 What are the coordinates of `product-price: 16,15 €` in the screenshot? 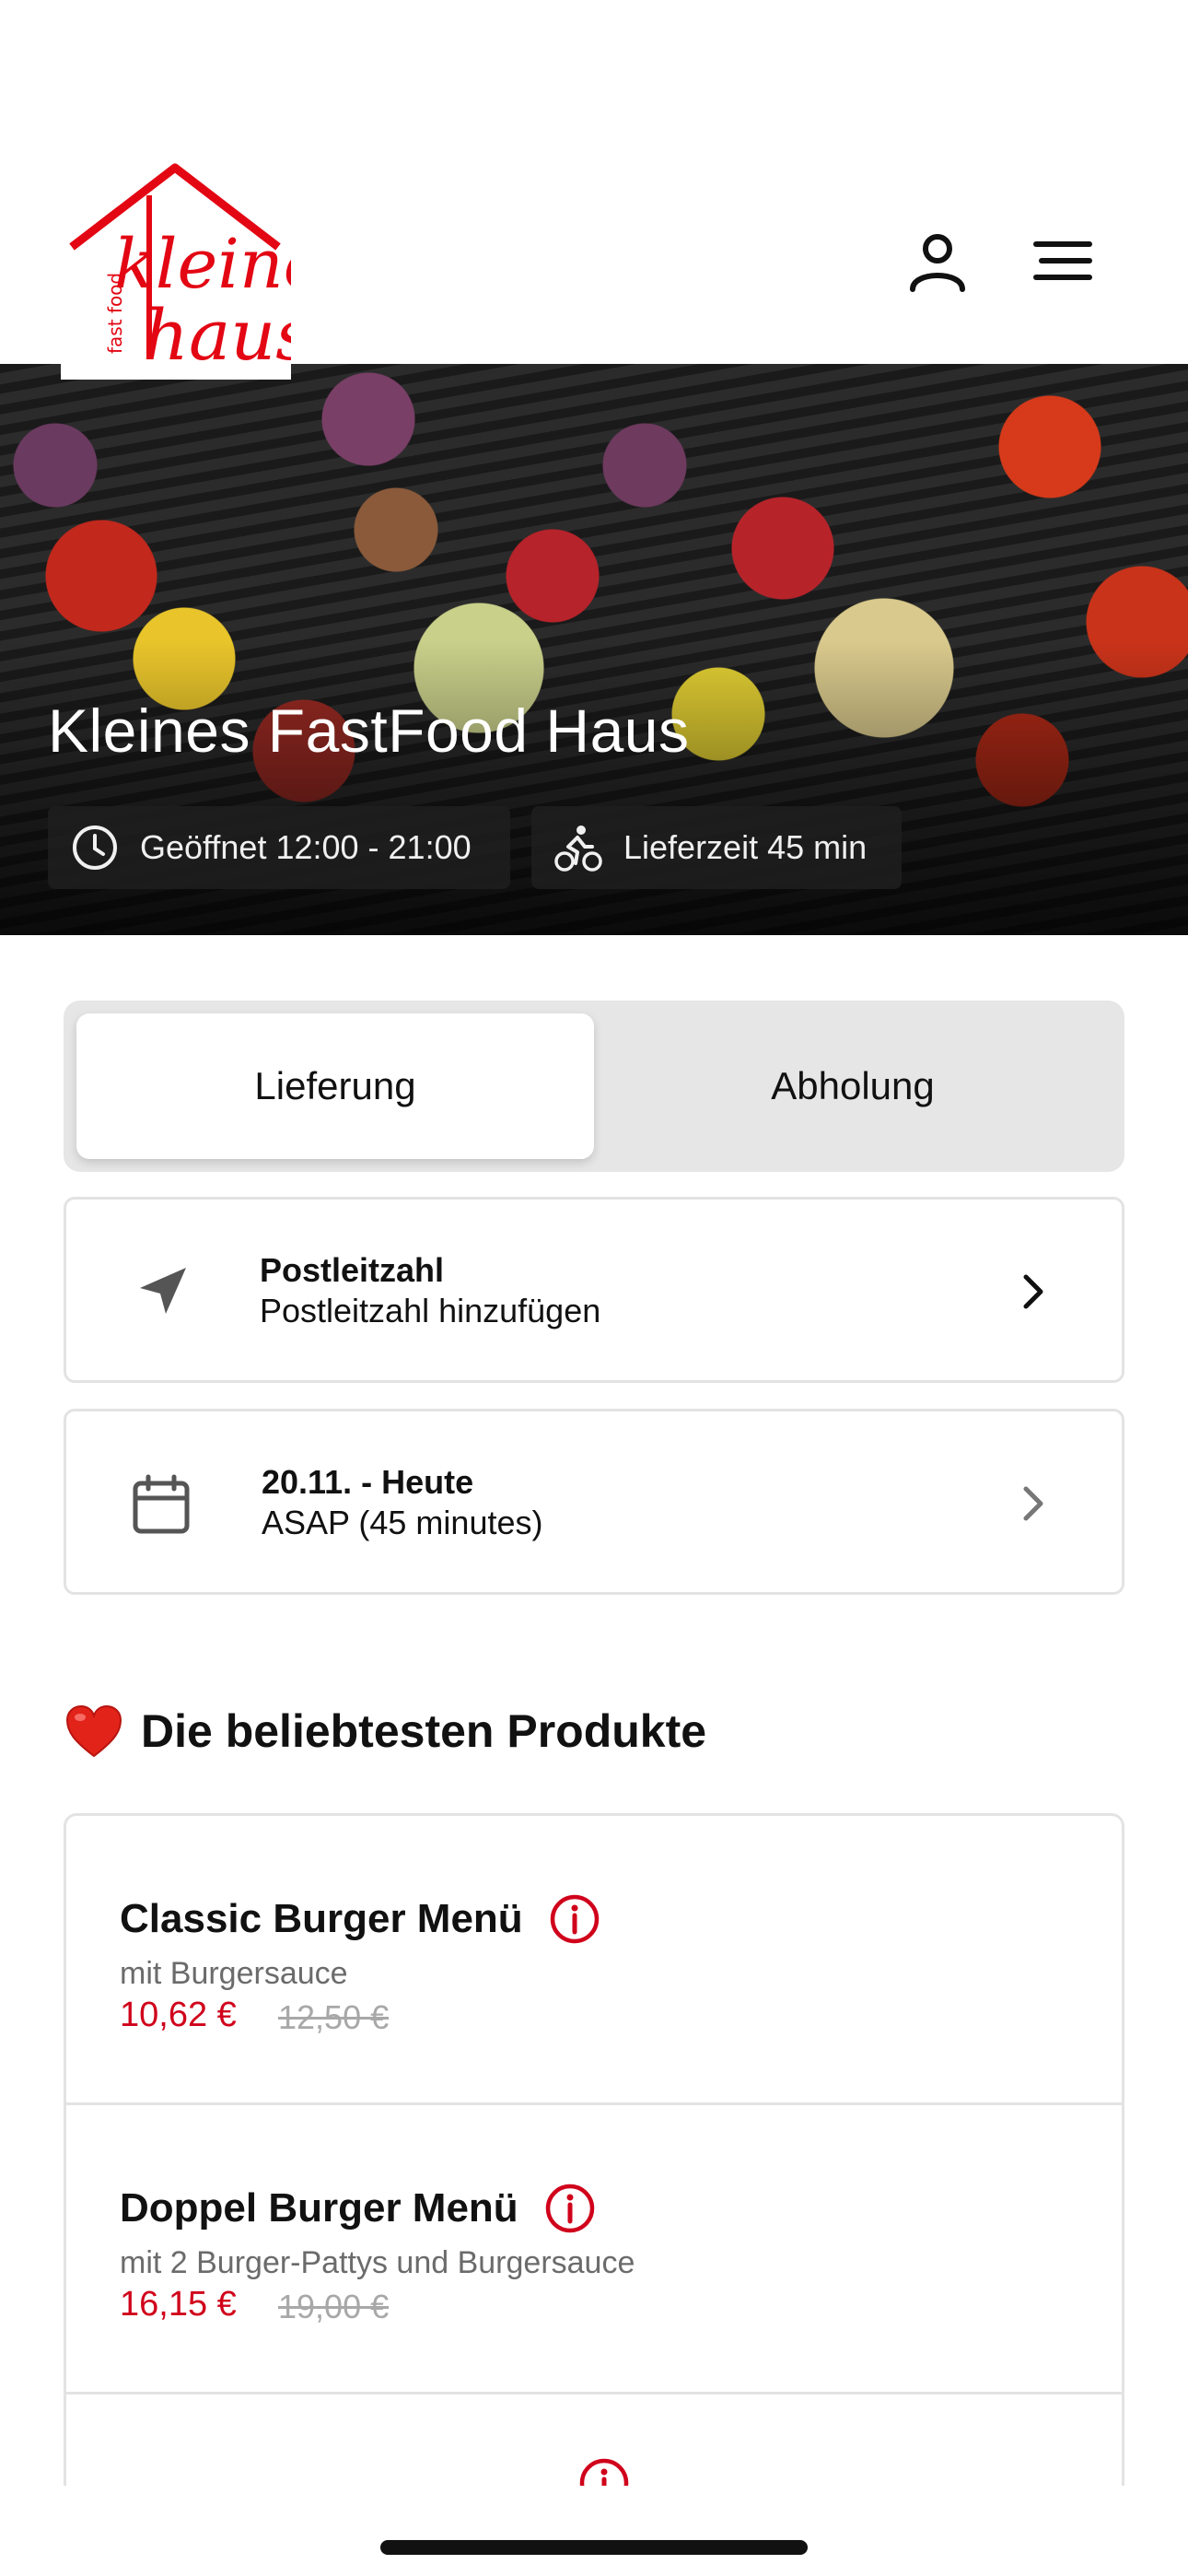 It's located at (178, 2304).